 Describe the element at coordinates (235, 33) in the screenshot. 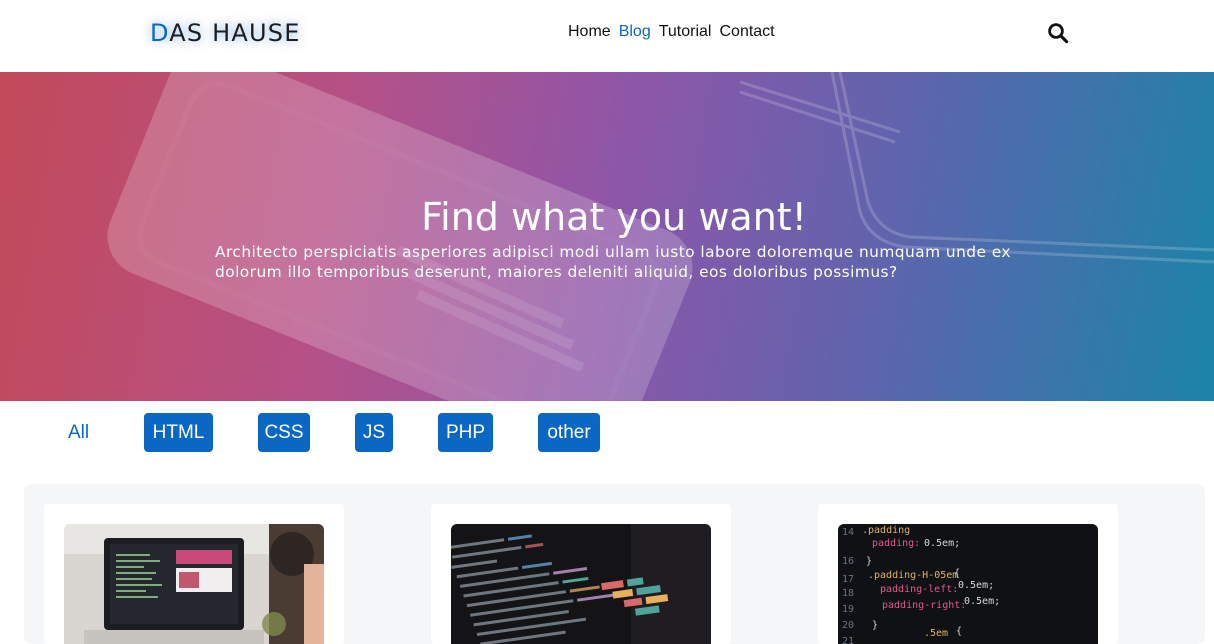

I see `logo-text: AS HAUSE` at that location.